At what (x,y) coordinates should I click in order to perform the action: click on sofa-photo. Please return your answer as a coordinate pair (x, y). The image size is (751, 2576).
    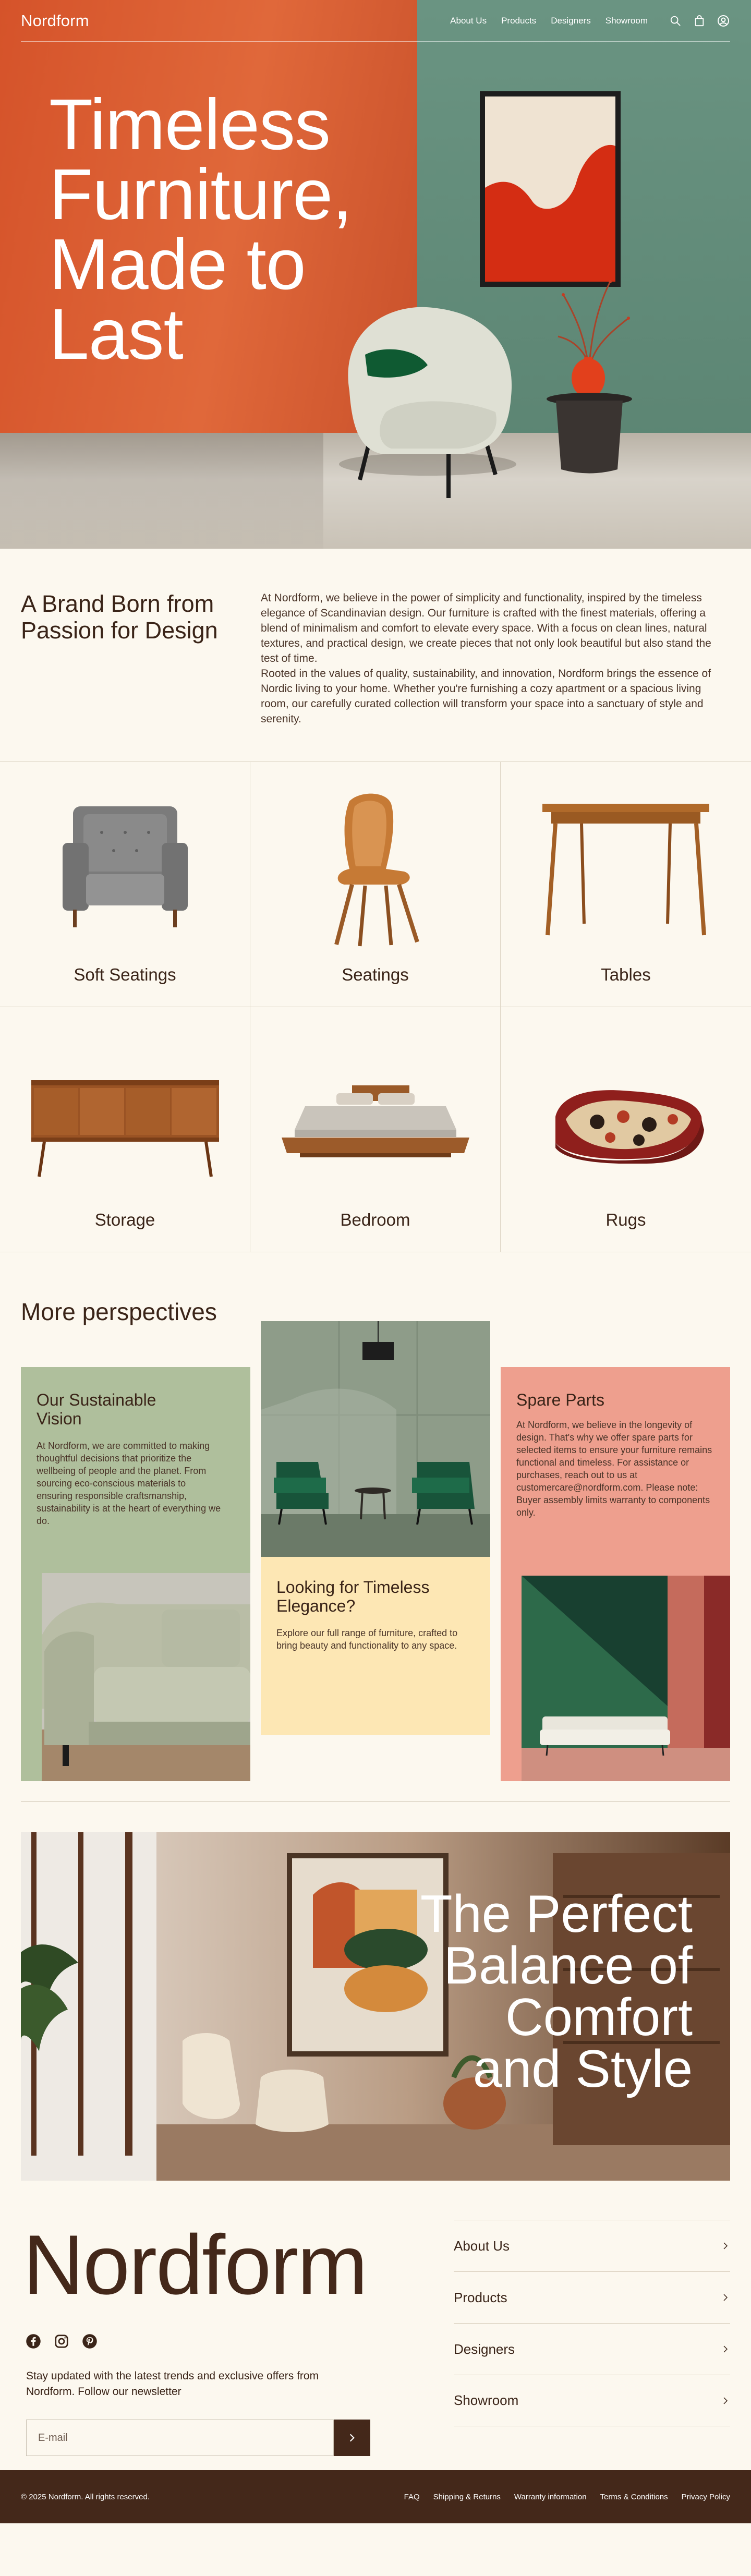
    Looking at the image, I should click on (146, 1677).